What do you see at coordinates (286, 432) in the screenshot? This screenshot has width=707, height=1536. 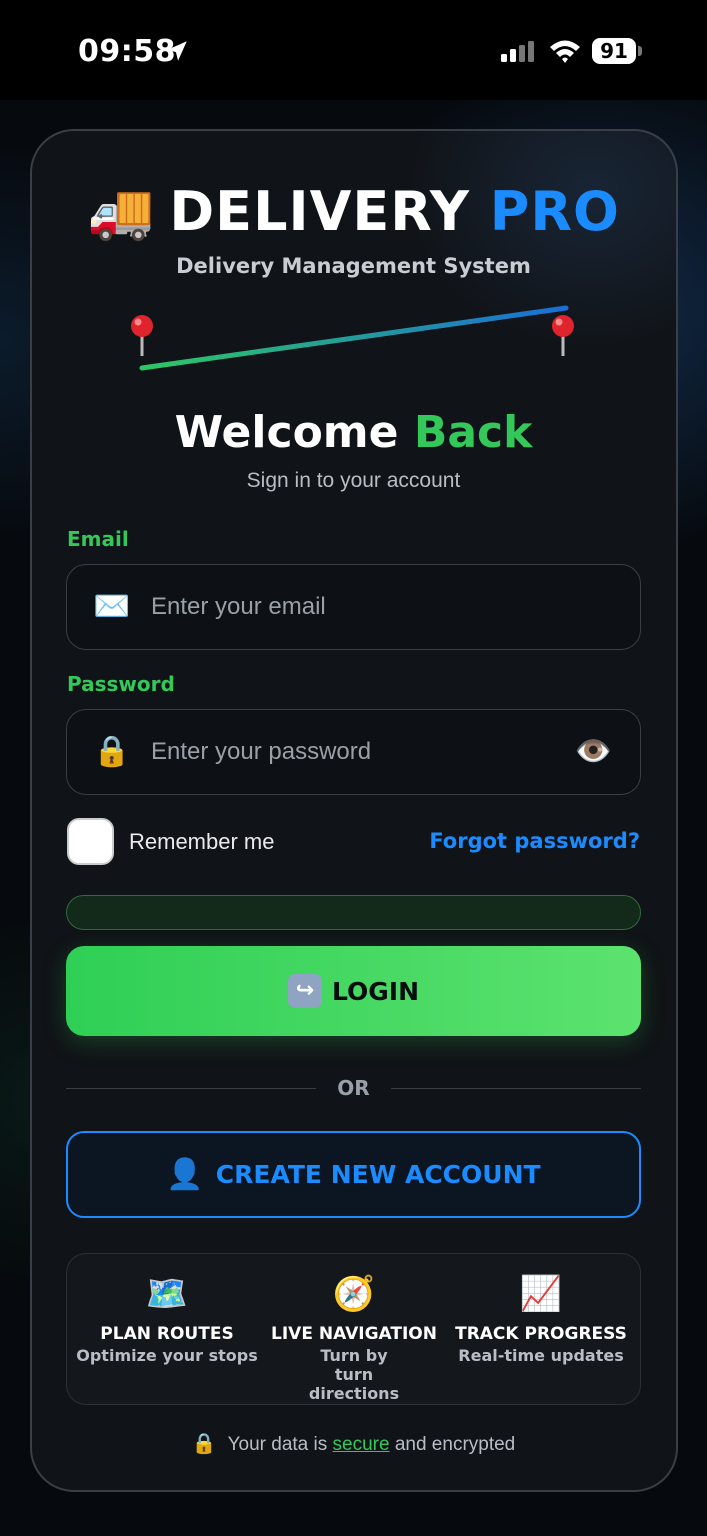 I see `welcome-title-main: Welcome` at bounding box center [286, 432].